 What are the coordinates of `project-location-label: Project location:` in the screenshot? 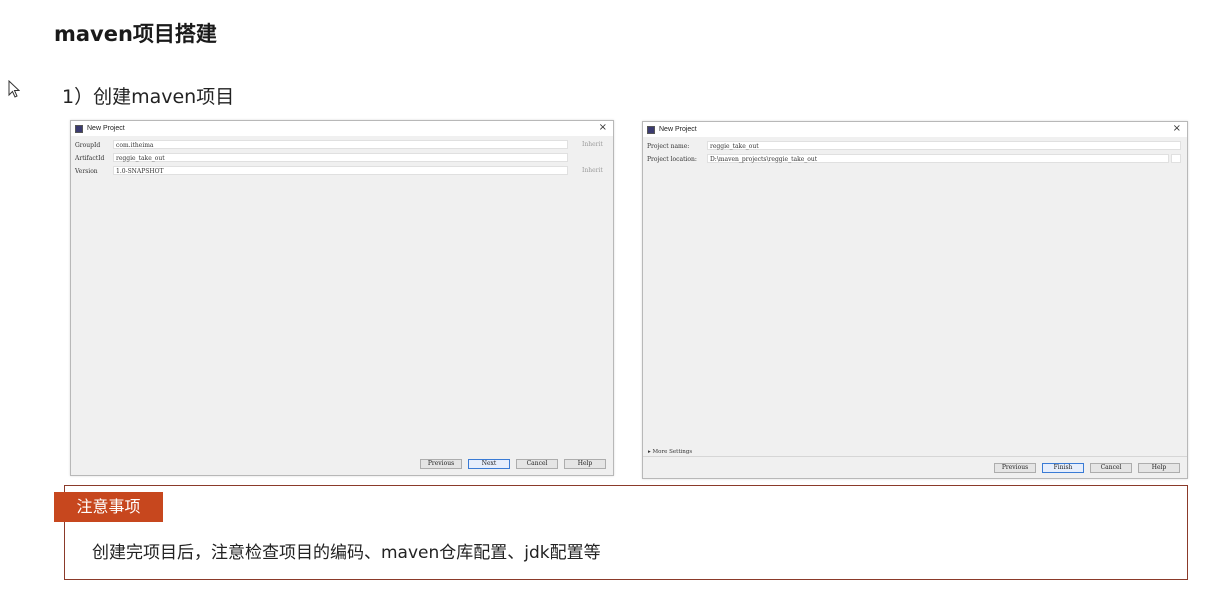 It's located at (672, 159).